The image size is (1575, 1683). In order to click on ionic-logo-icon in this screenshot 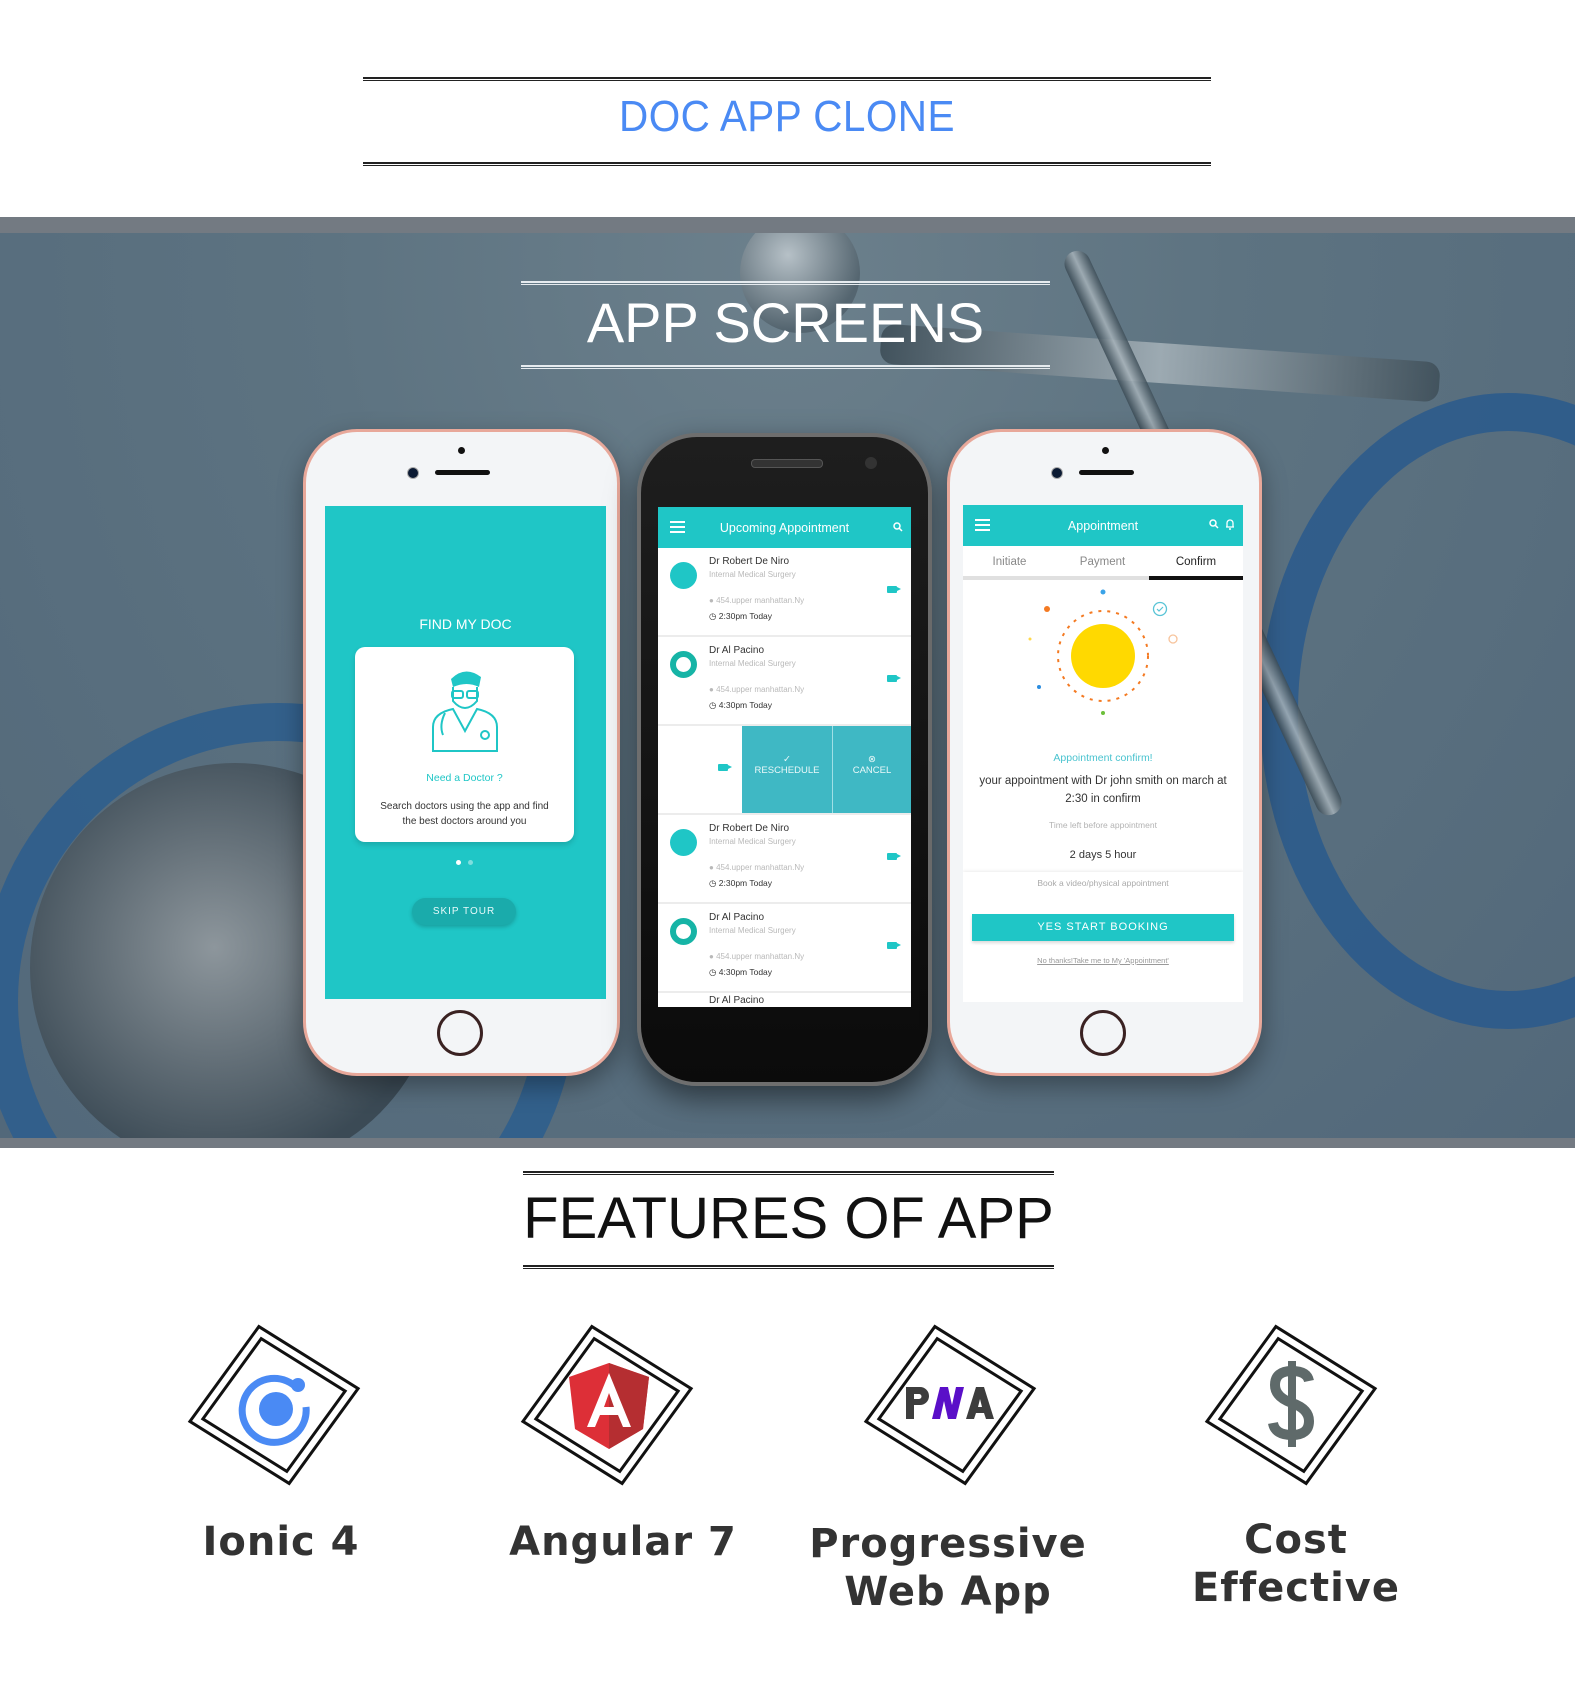, I will do `click(274, 1410)`.